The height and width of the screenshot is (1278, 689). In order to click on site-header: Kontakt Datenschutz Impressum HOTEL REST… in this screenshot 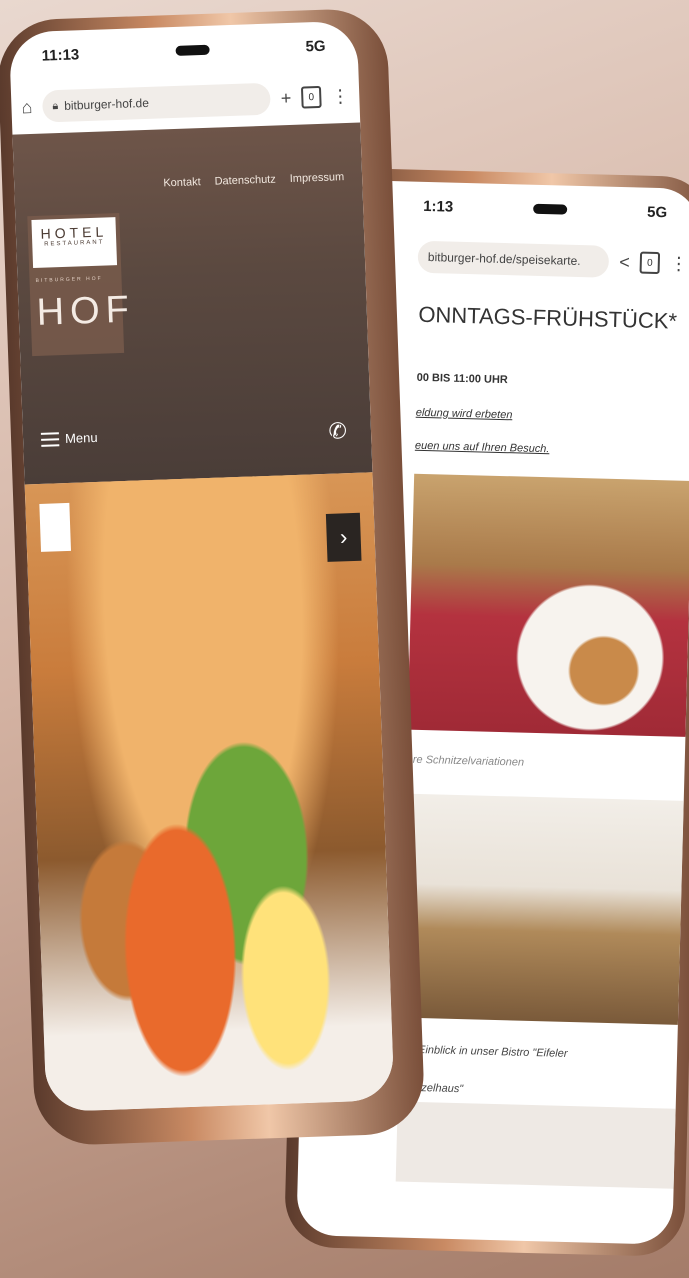, I will do `click(192, 303)`.